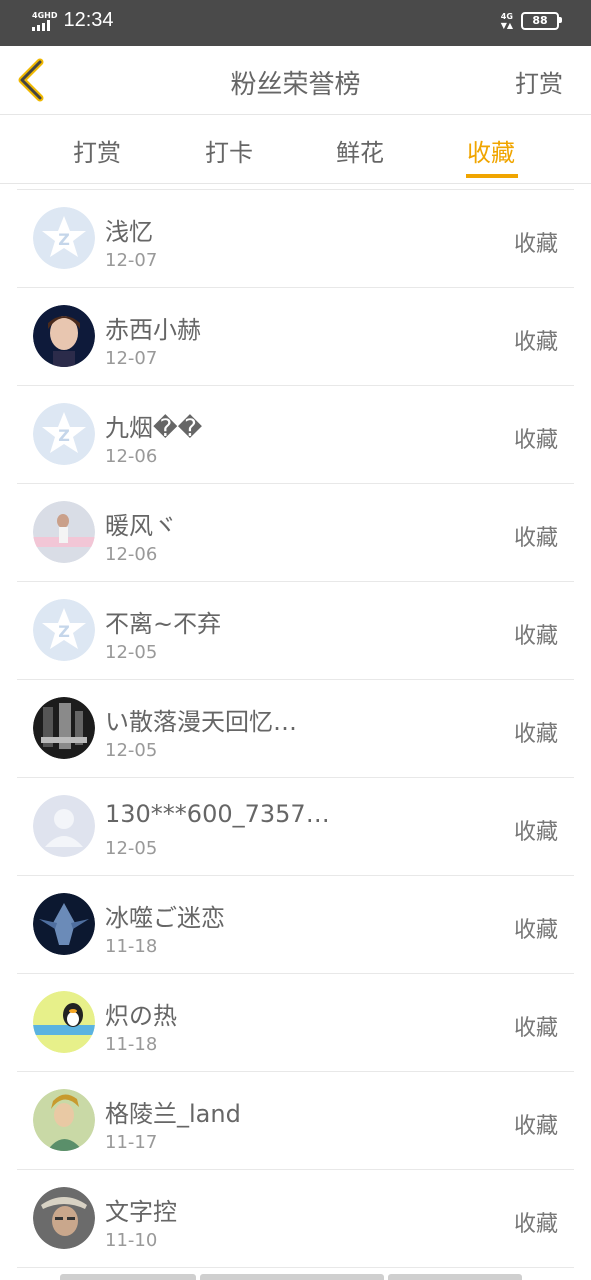  What do you see at coordinates (88, 20) in the screenshot?
I see `clock: 12:34` at bounding box center [88, 20].